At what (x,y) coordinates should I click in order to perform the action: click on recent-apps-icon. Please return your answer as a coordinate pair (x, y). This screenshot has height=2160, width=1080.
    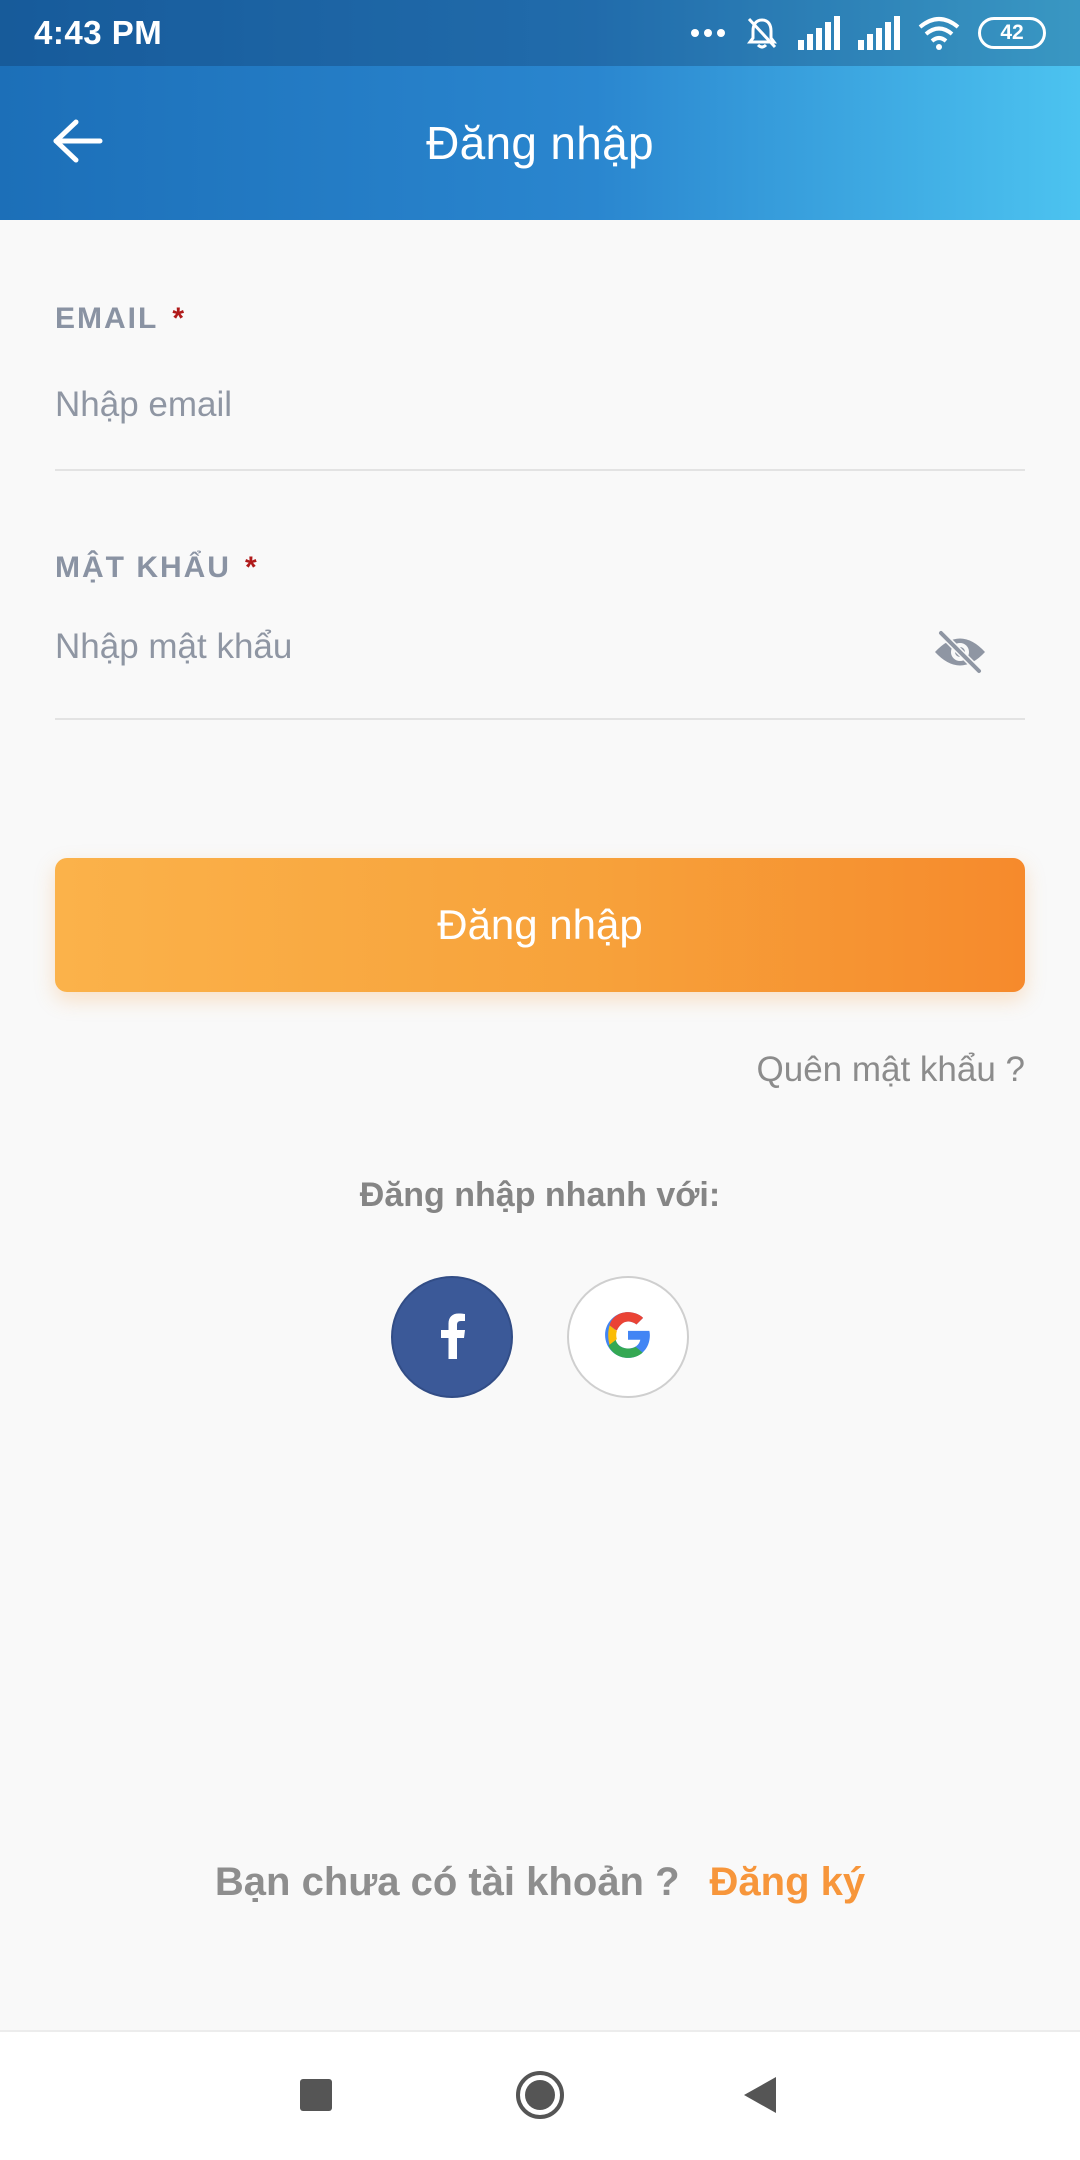
    Looking at the image, I should click on (316, 2097).